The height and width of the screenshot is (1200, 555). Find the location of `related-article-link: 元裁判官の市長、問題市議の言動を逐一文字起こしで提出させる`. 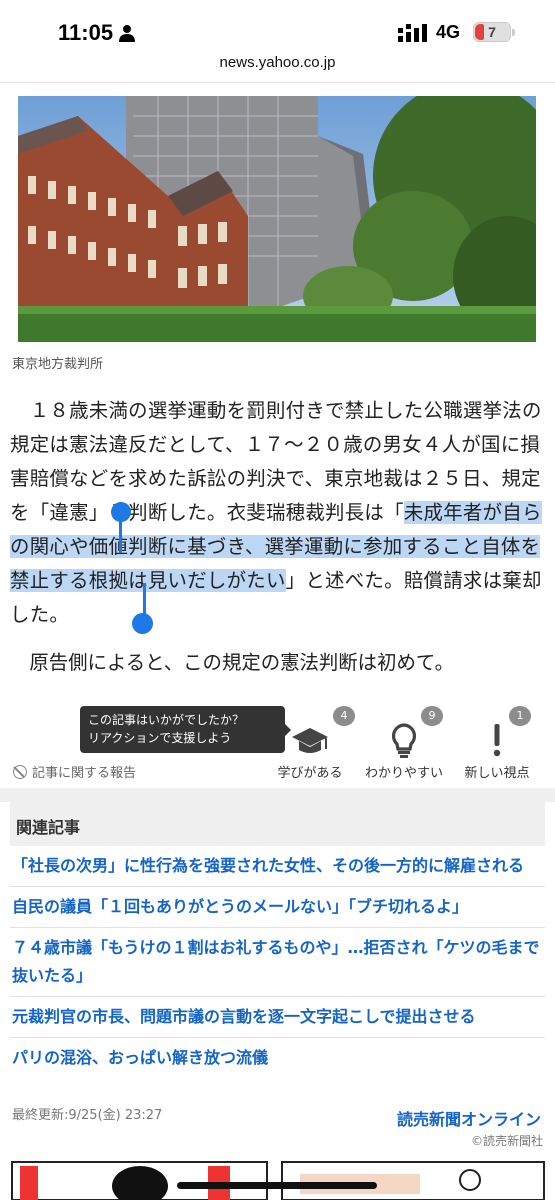

related-article-link: 元裁判官の市長、問題市議の言動を逐一文字起こしで提出させる is located at coordinates (277, 1017).